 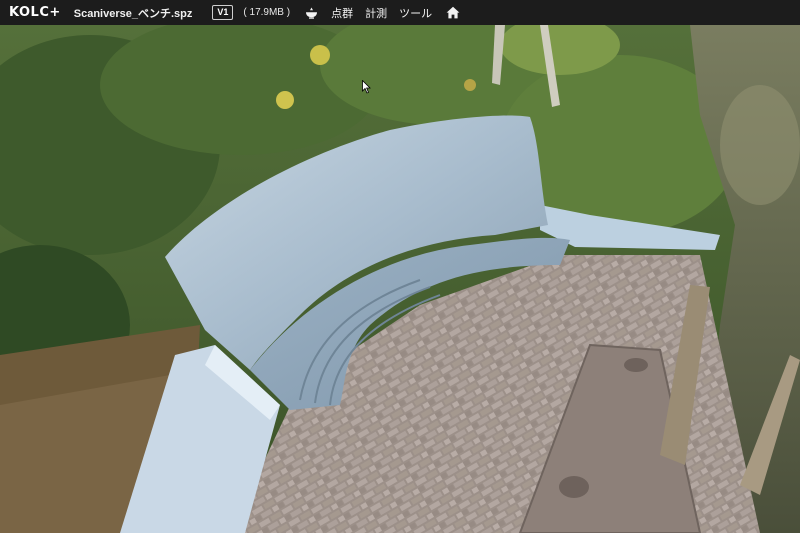 What do you see at coordinates (35, 12) in the screenshot?
I see `app-logo: KOLC+` at bounding box center [35, 12].